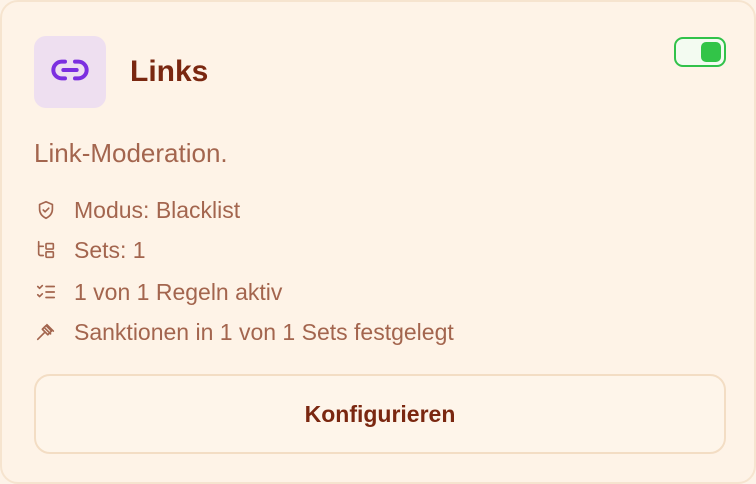 Image resolution: width=756 pixels, height=484 pixels. I want to click on checklist-icon, so click(46, 292).